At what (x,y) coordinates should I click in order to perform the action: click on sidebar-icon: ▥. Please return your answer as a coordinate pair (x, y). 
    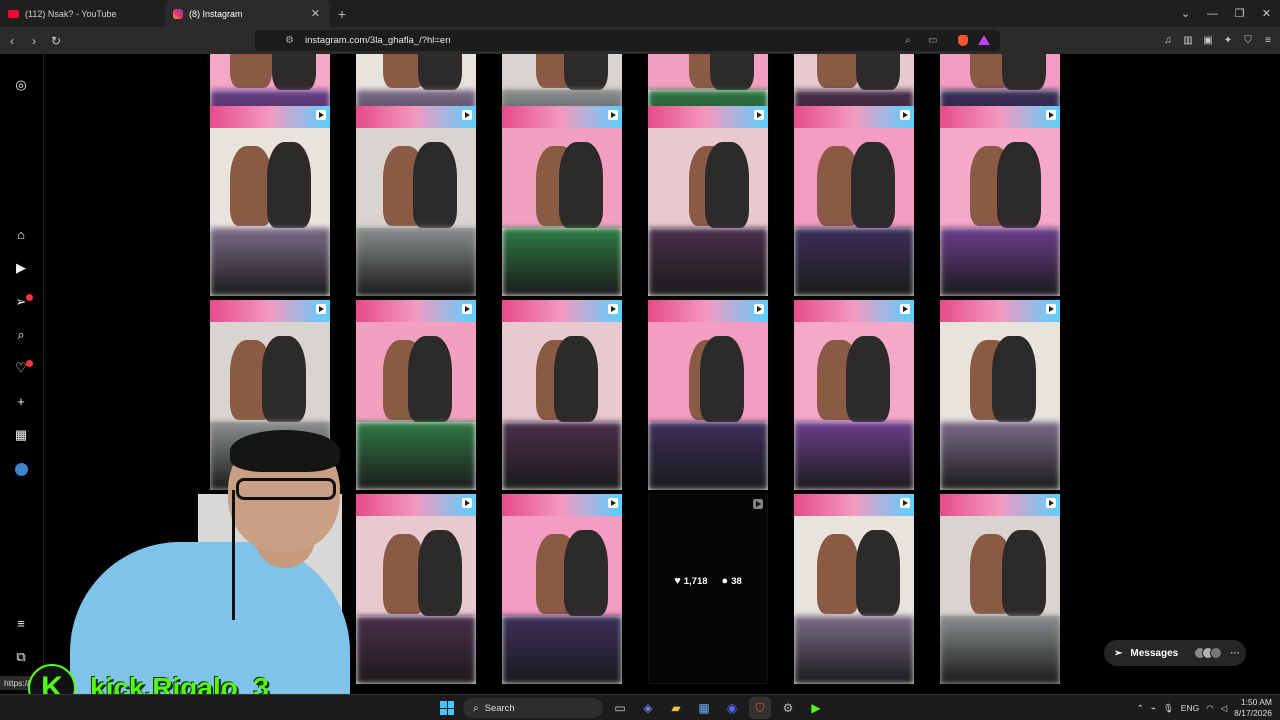
    Looking at the image, I should click on (1188, 40).